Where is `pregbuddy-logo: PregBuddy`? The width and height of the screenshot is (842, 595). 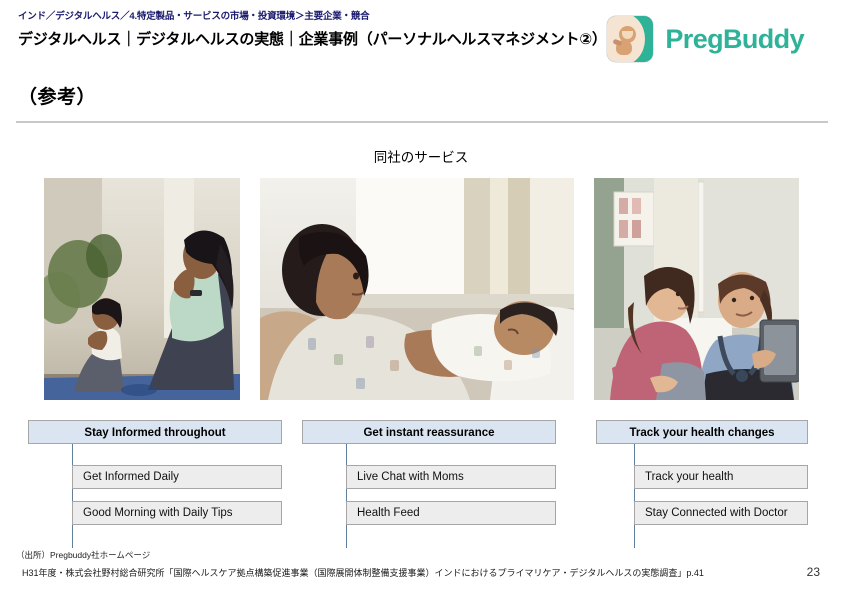
pregbuddy-logo: PregBuddy is located at coordinates (706, 39).